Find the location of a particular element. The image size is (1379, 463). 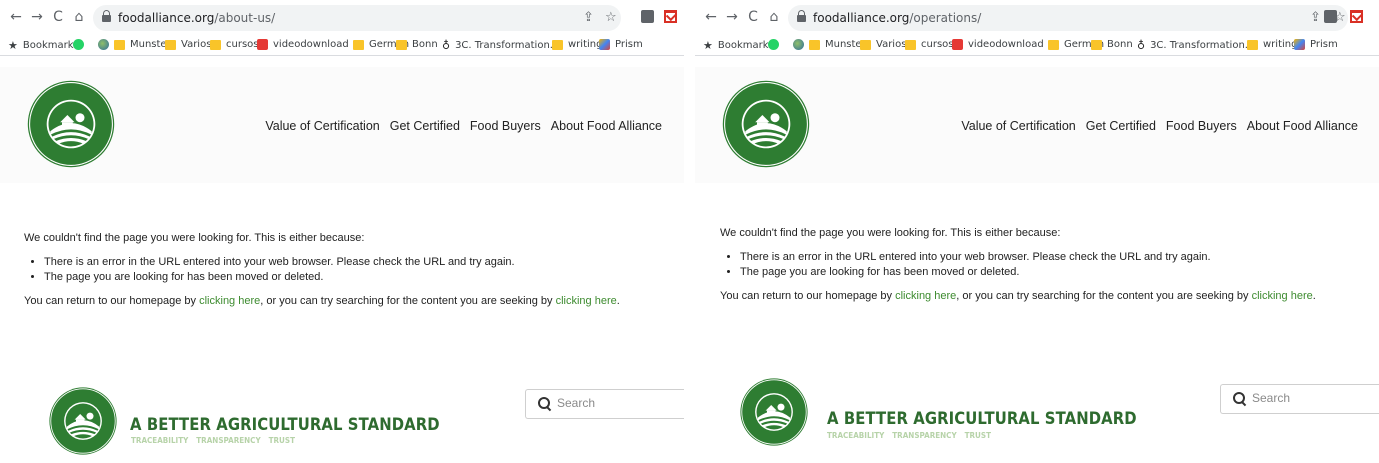

window-divider is located at coordinates (689, 231).